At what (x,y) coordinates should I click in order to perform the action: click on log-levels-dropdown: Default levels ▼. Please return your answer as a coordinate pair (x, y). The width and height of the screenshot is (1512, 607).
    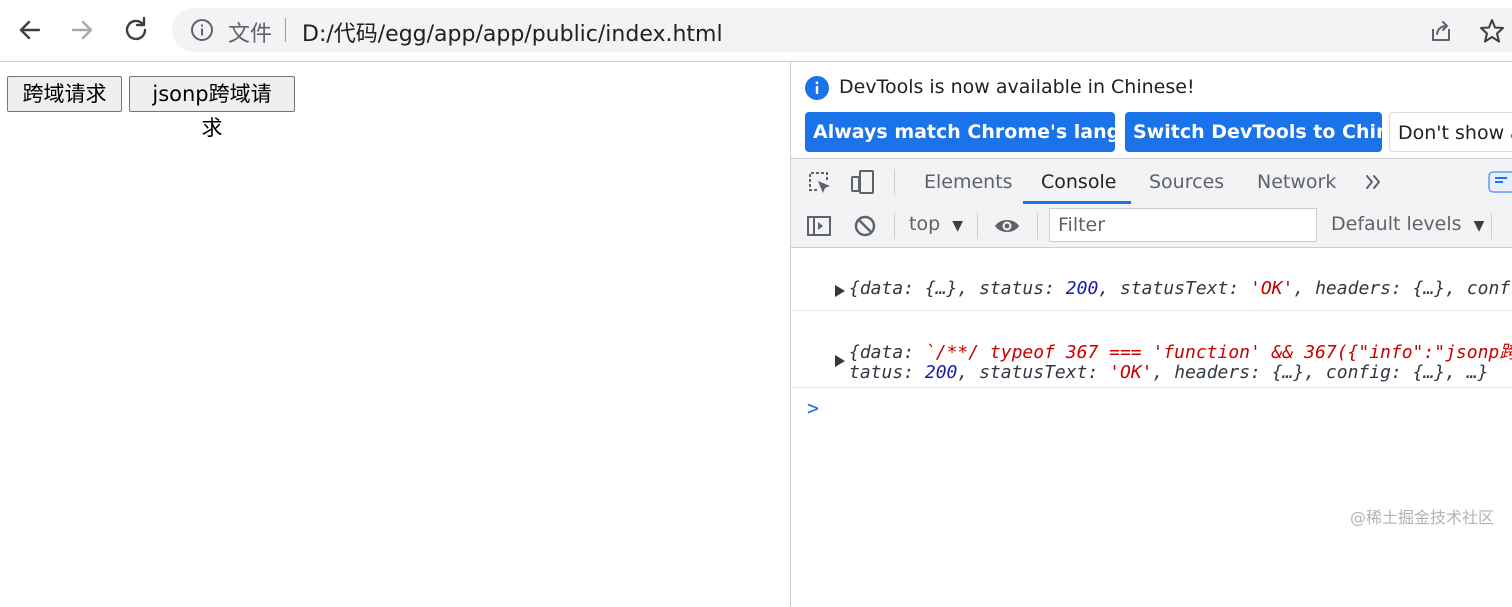
    Looking at the image, I should click on (1407, 224).